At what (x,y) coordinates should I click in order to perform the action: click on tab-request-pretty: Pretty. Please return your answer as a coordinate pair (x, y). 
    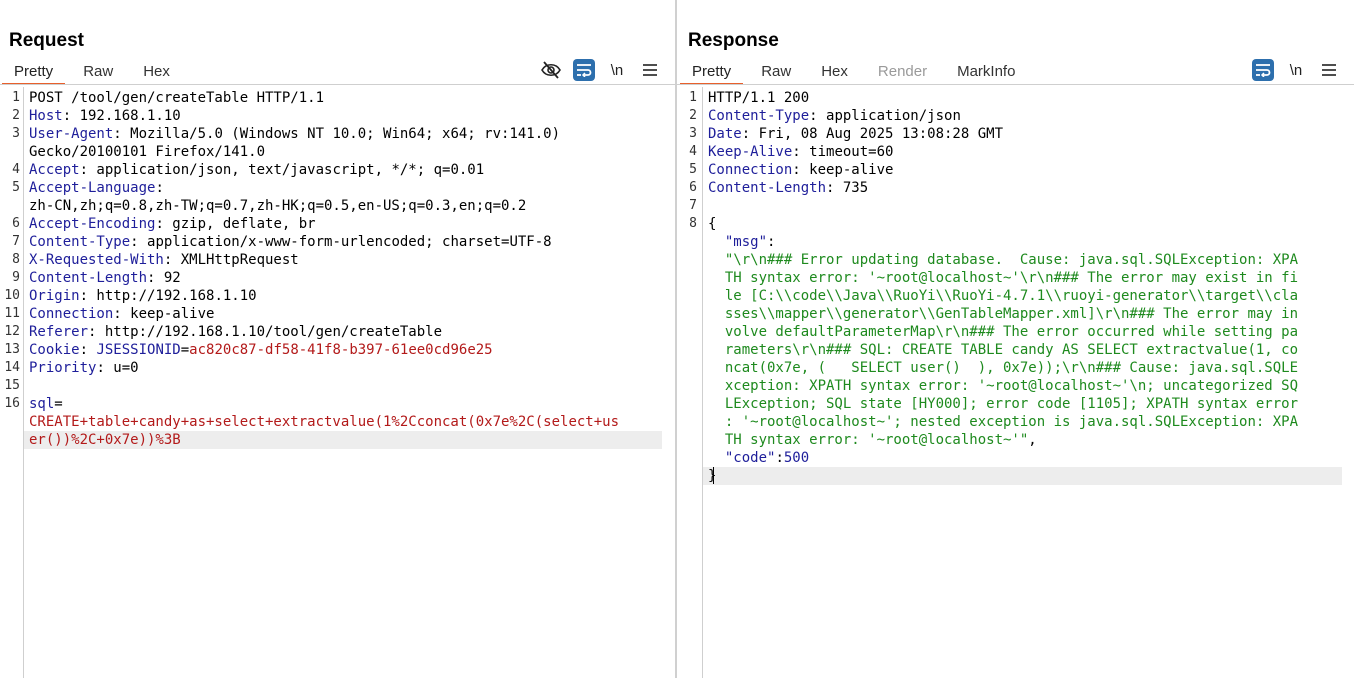
    Looking at the image, I should click on (34, 71).